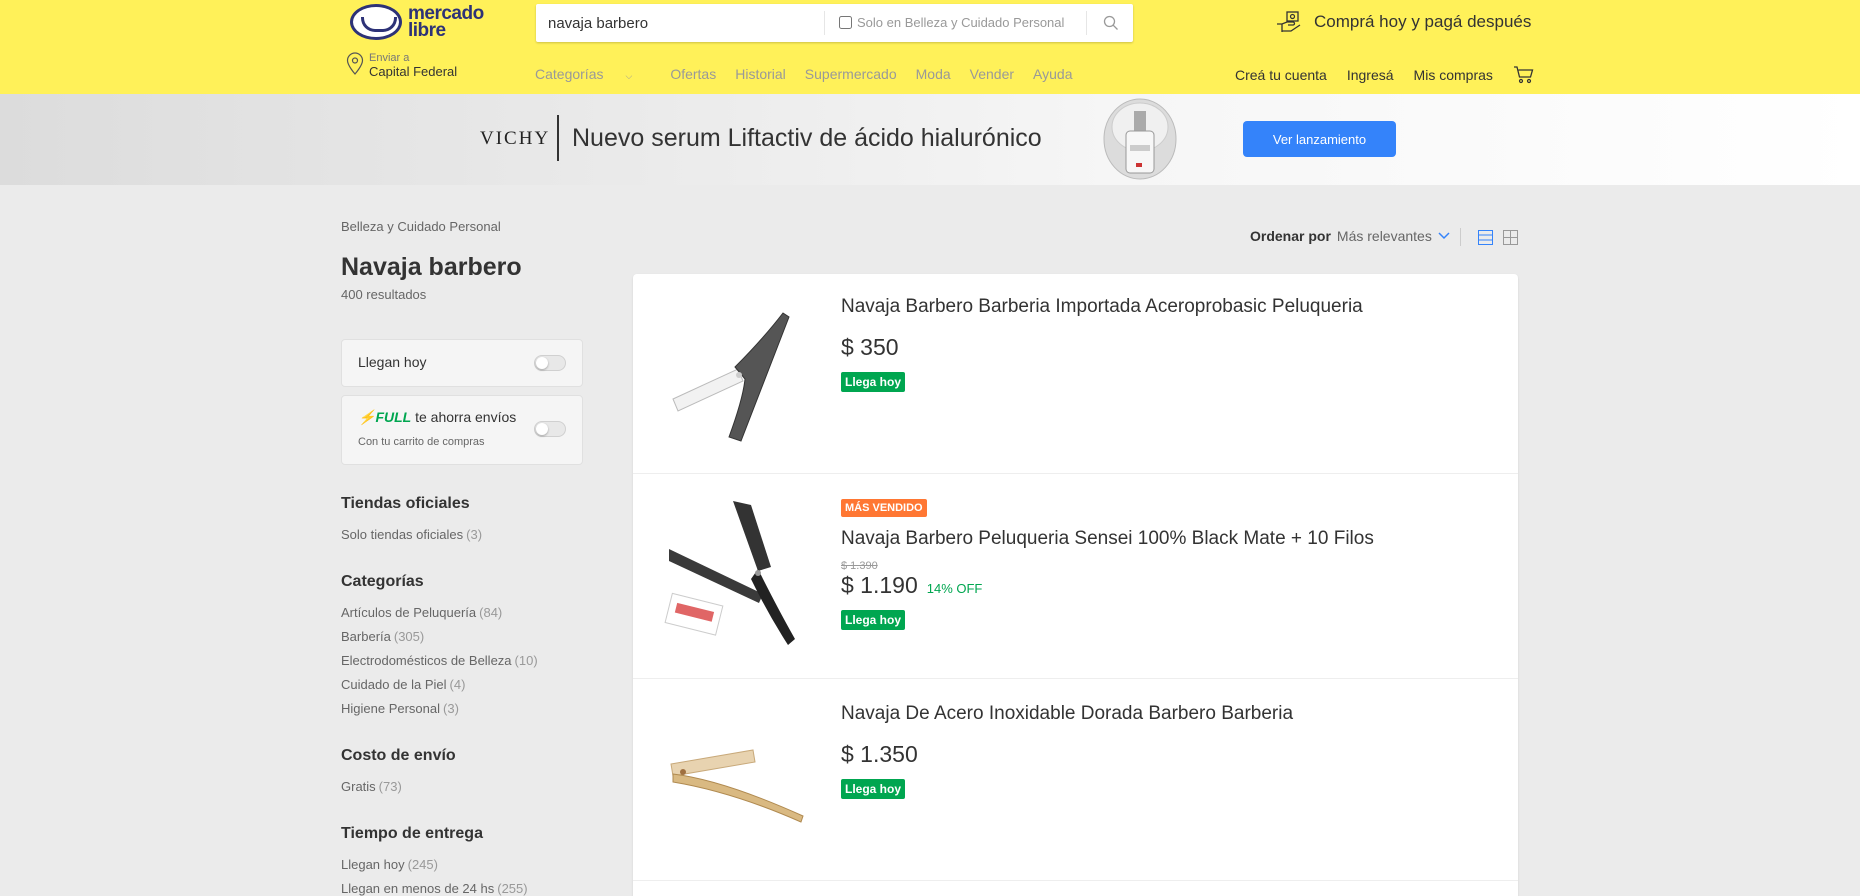  Describe the element at coordinates (1052, 74) in the screenshot. I see `nav-ayuda: Ayuda` at that location.